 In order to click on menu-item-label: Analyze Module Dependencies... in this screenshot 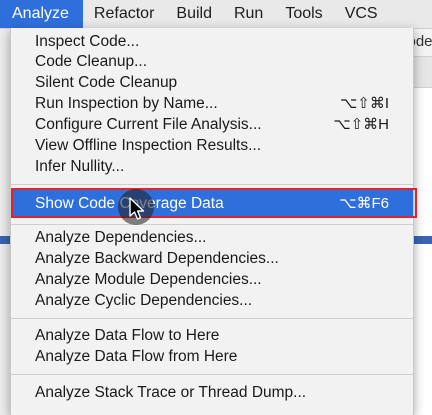, I will do `click(148, 279)`.